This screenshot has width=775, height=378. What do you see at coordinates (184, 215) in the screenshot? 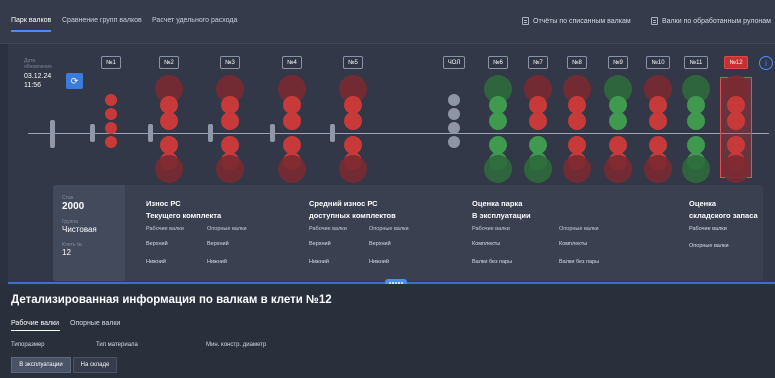
I see `wear-current-title-2: Текущего комплекта` at bounding box center [184, 215].